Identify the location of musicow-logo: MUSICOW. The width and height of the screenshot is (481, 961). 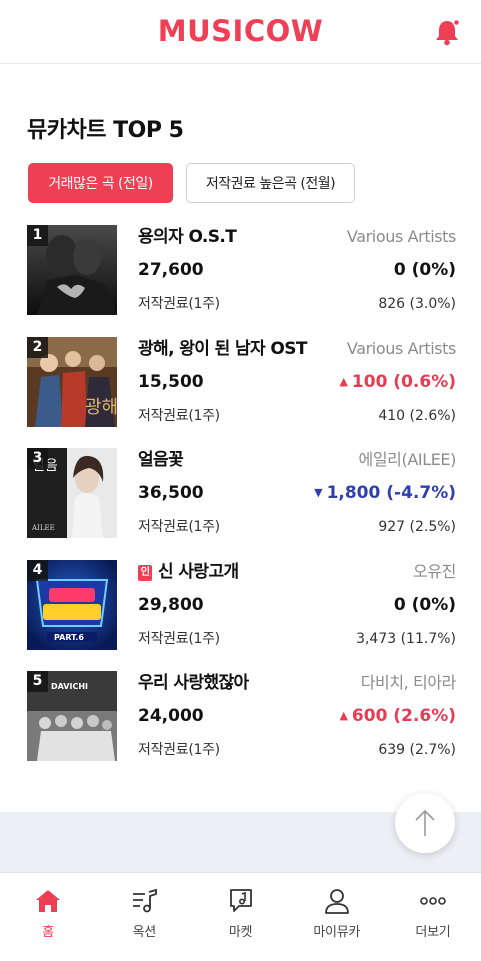
(240, 31).